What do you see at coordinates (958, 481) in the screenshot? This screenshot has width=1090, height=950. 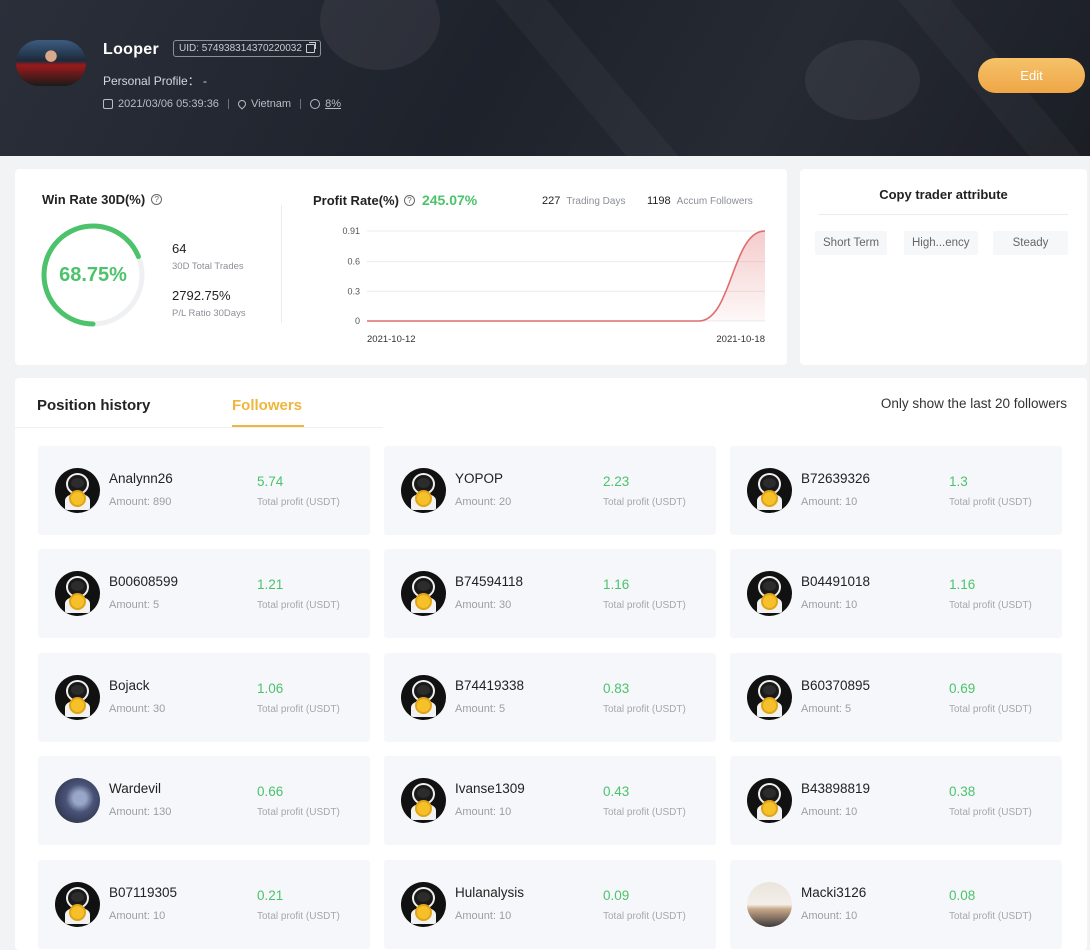 I see `follower-profit: 1.3` at bounding box center [958, 481].